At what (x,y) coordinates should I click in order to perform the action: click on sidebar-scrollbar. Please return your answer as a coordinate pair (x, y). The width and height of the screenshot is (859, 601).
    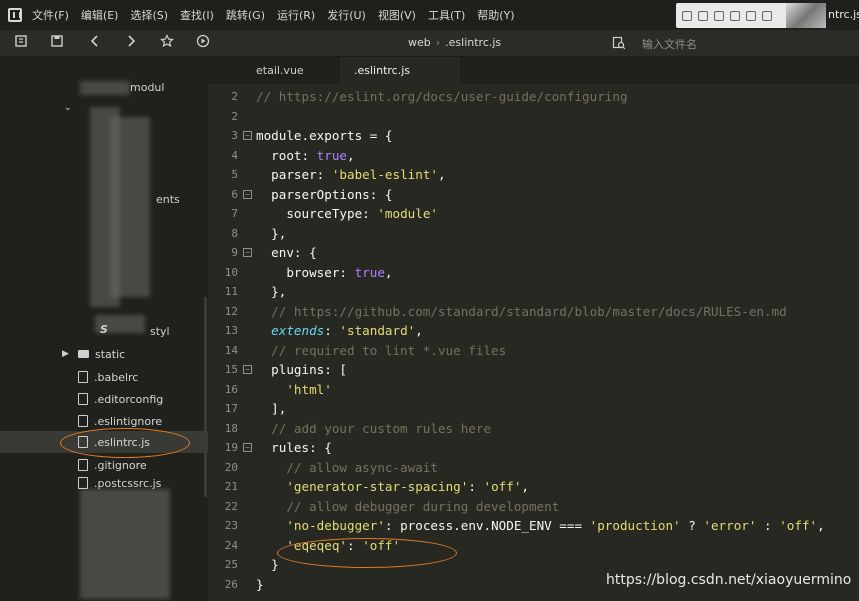
    Looking at the image, I should click on (205, 397).